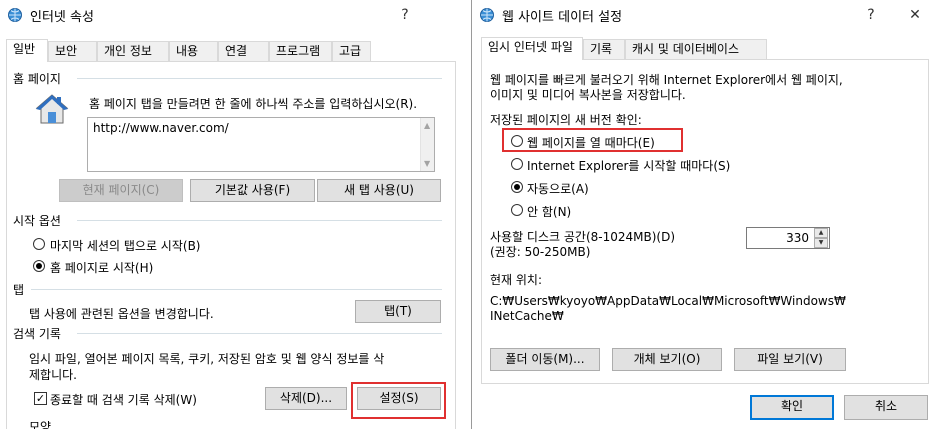 This screenshot has width=937, height=429. What do you see at coordinates (123, 400) in the screenshot?
I see `delete-on-exit-label: 종료할 때 검색 기록 삭제(W)` at bounding box center [123, 400].